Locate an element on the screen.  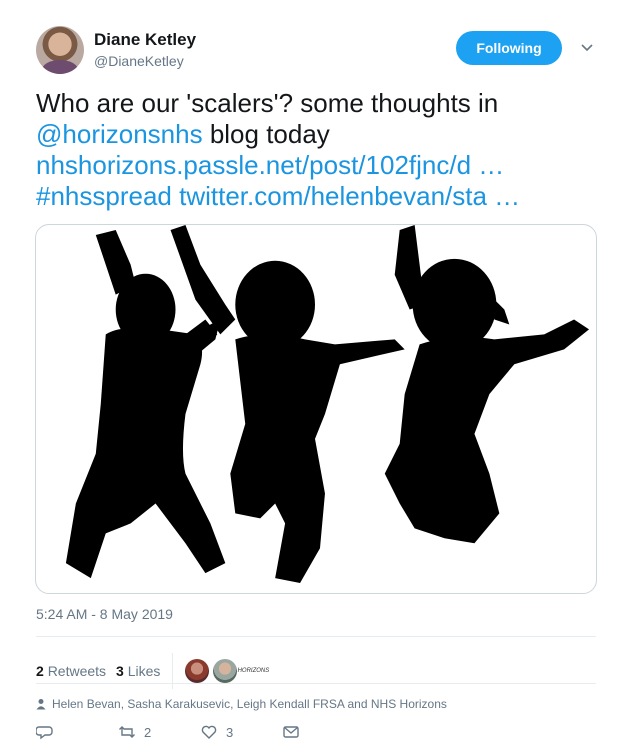
author-name: Diane Ketley is located at coordinates (145, 40).